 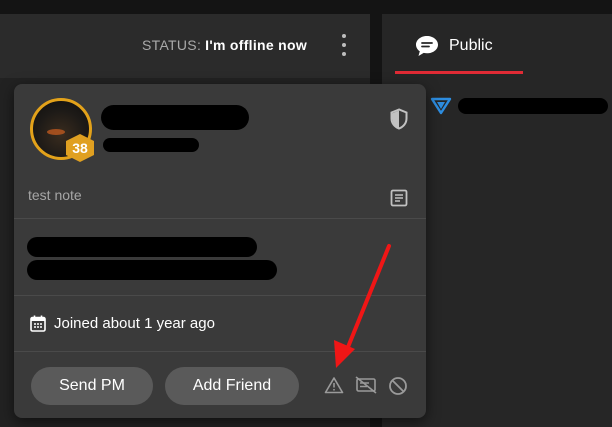 I want to click on status-value: I'm offline now, so click(x=256, y=45).